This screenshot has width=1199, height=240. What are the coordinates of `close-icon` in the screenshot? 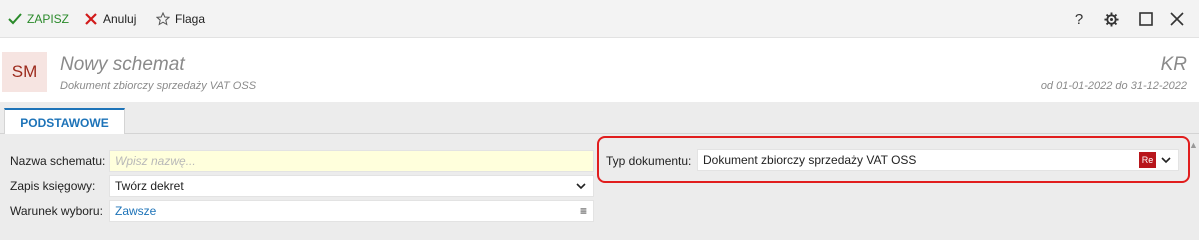 It's located at (1177, 19).